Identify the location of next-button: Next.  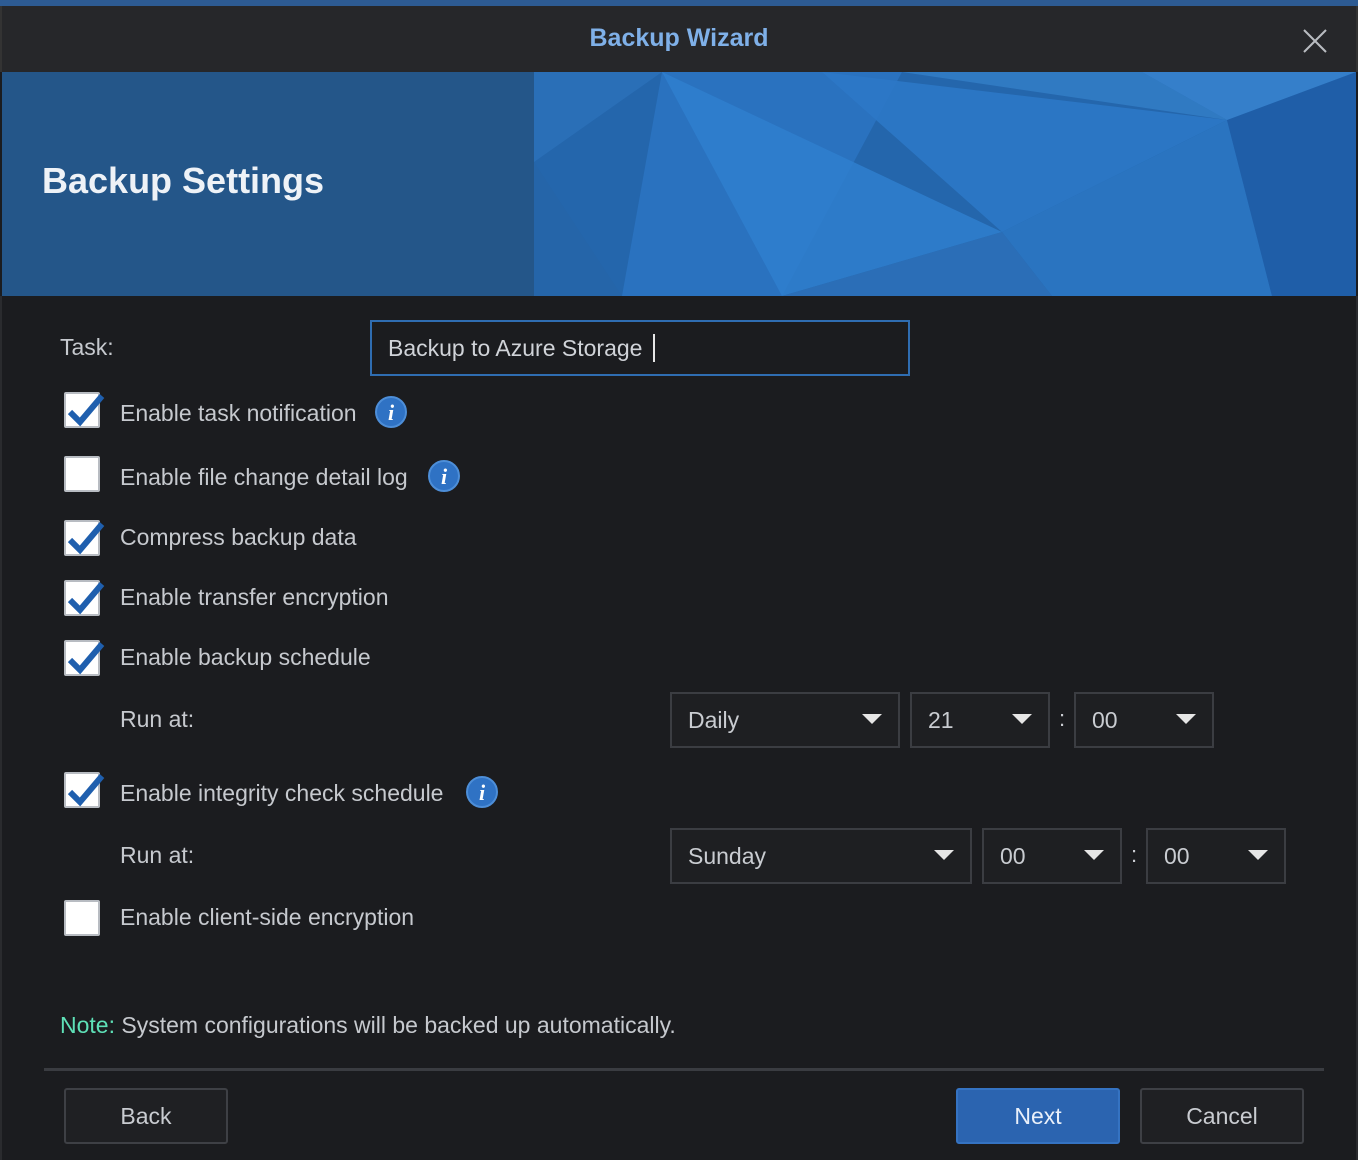
(1038, 1116).